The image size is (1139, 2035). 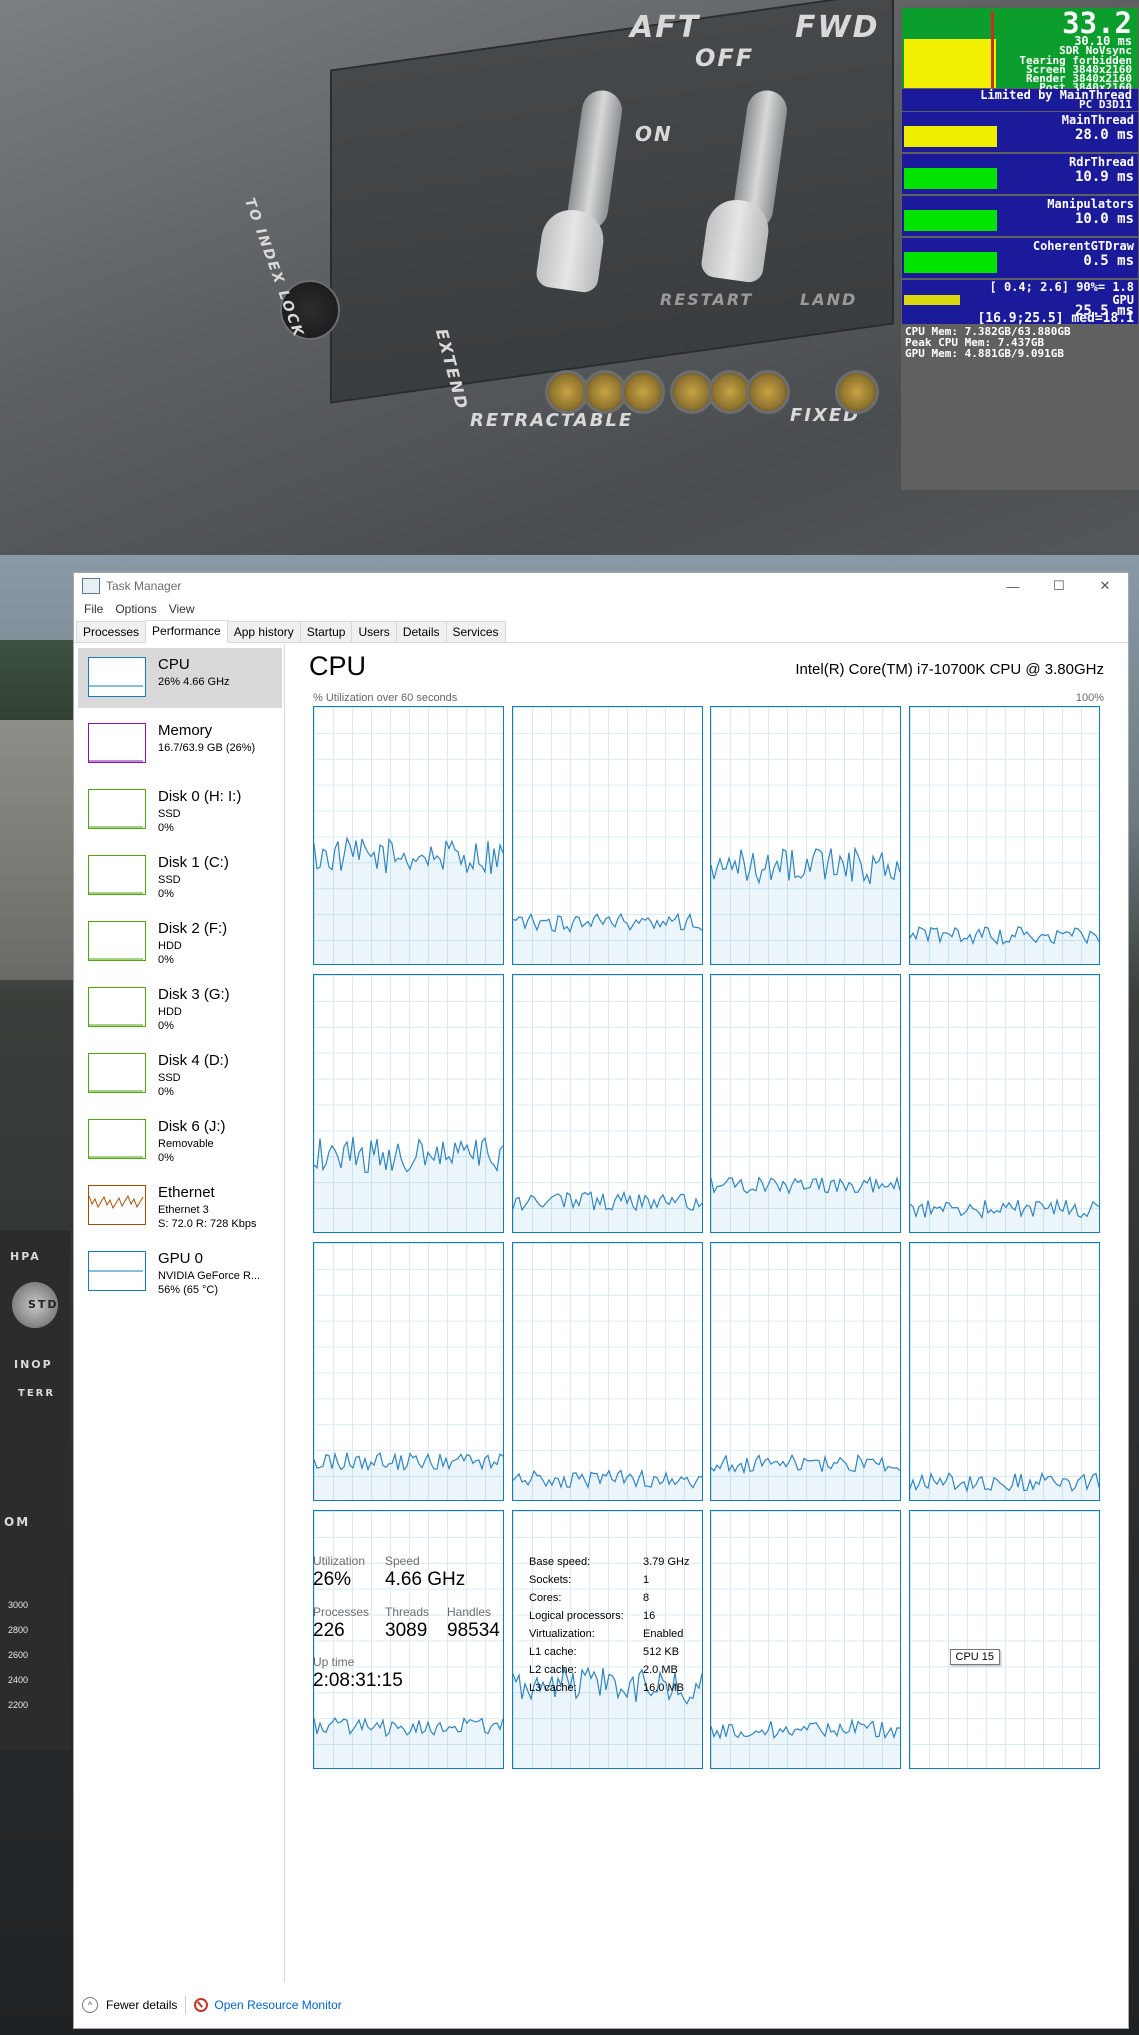 I want to click on sidebar-item-detail: Ethernet 3, so click(x=183, y=1210).